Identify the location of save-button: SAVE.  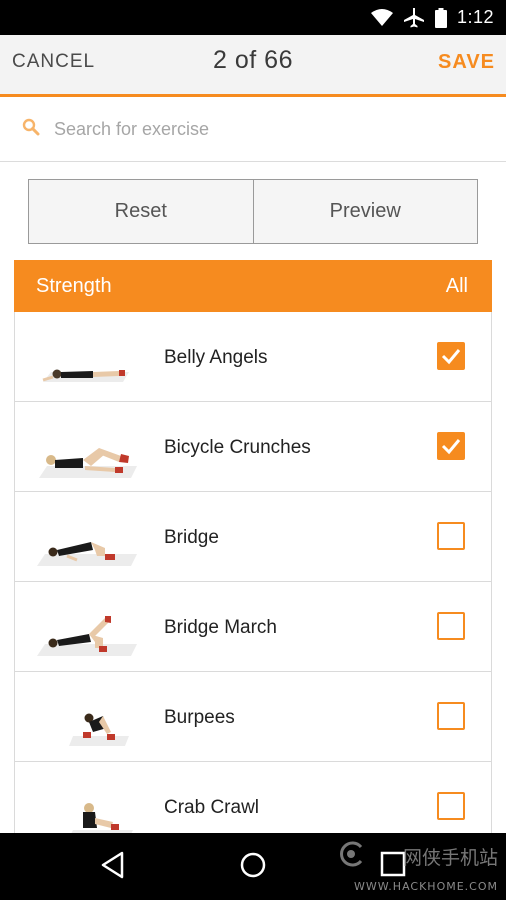
(466, 62).